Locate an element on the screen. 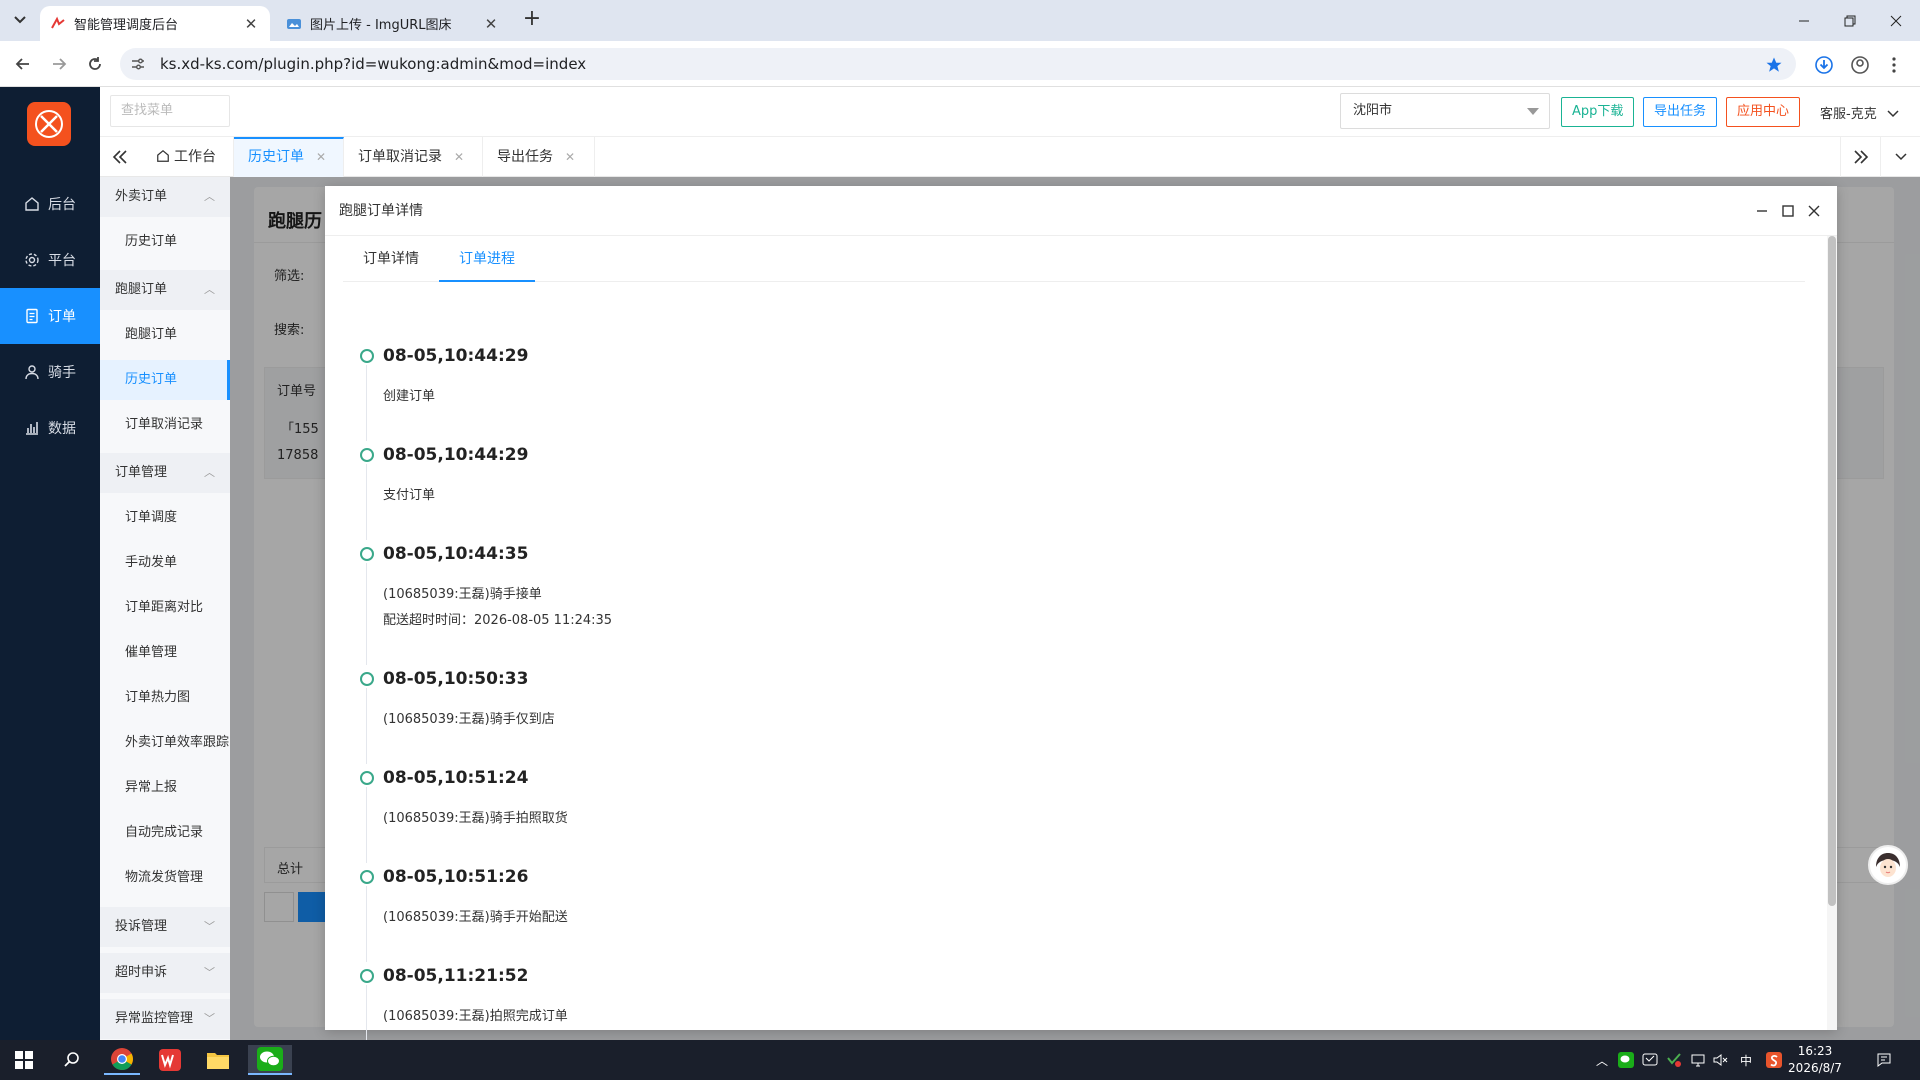  submenu-group-takeout: 外卖订单 ︿ is located at coordinates (165, 197).